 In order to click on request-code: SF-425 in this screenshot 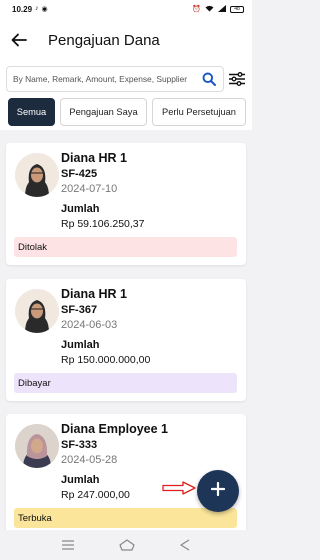, I will do `click(79, 174)`.